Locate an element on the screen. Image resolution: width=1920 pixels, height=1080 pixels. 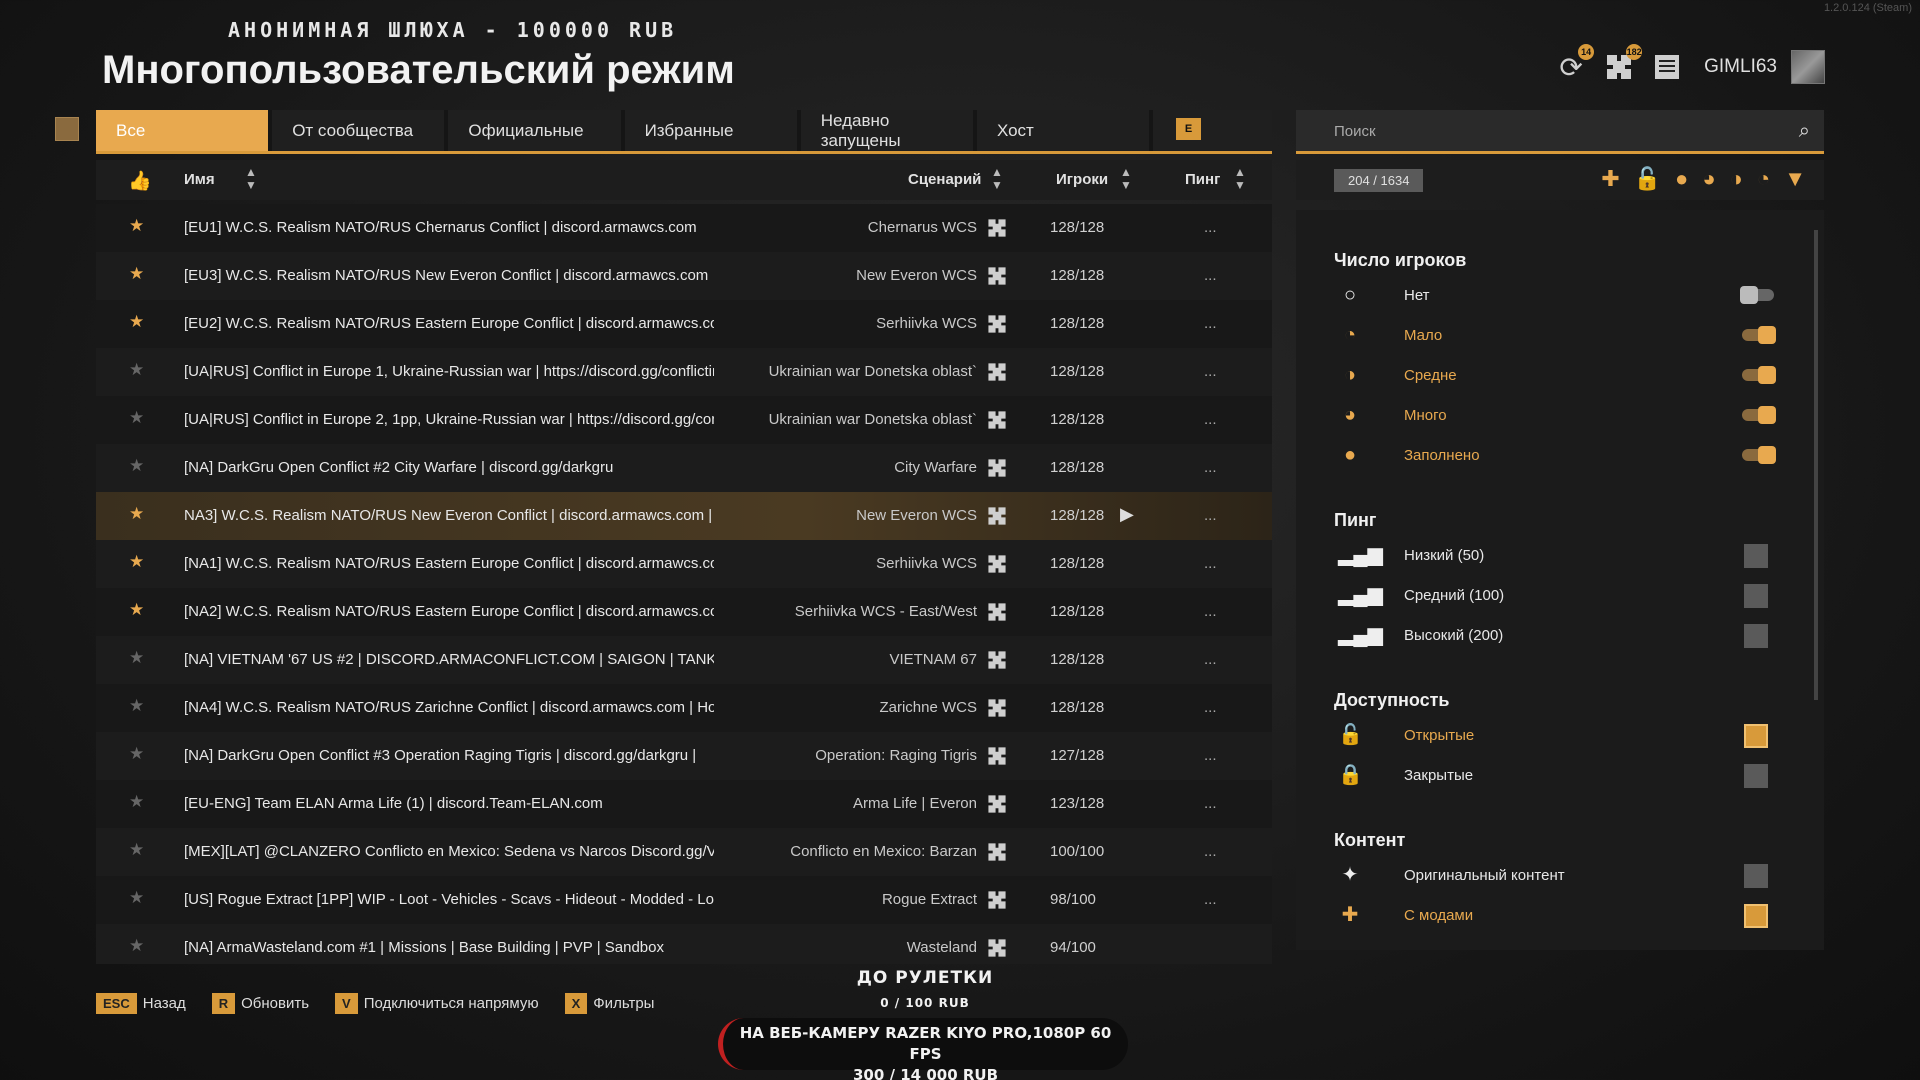
tab-recent: Недавно запущены is located at coordinates (886, 130).